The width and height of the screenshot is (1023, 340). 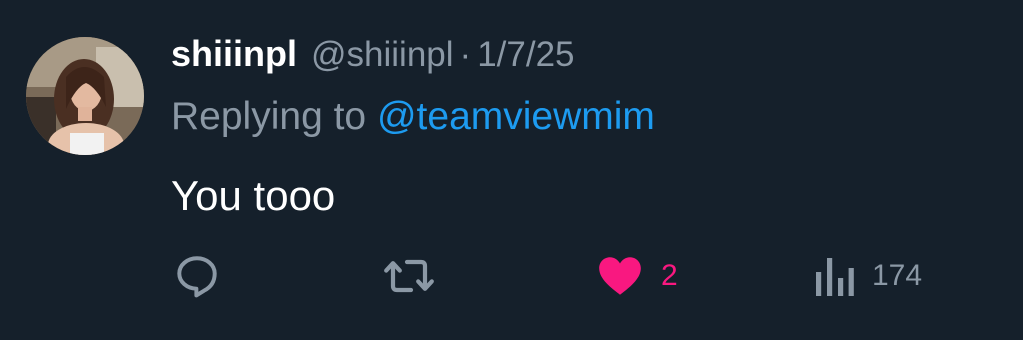 What do you see at coordinates (620, 276) in the screenshot?
I see `heart-icon` at bounding box center [620, 276].